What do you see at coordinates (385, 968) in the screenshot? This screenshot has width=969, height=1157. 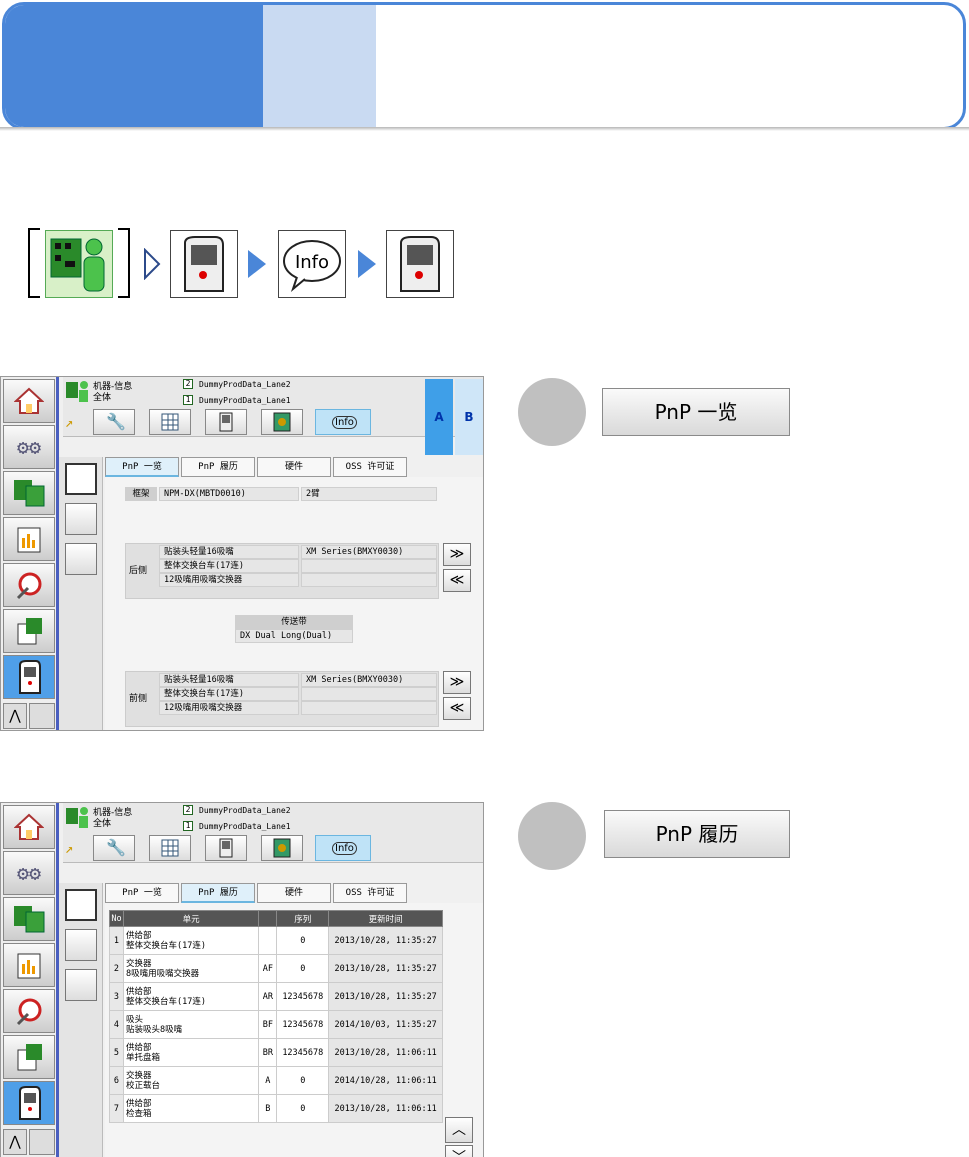 I see `row-time: 2013/10/28, 11:35:27` at bounding box center [385, 968].